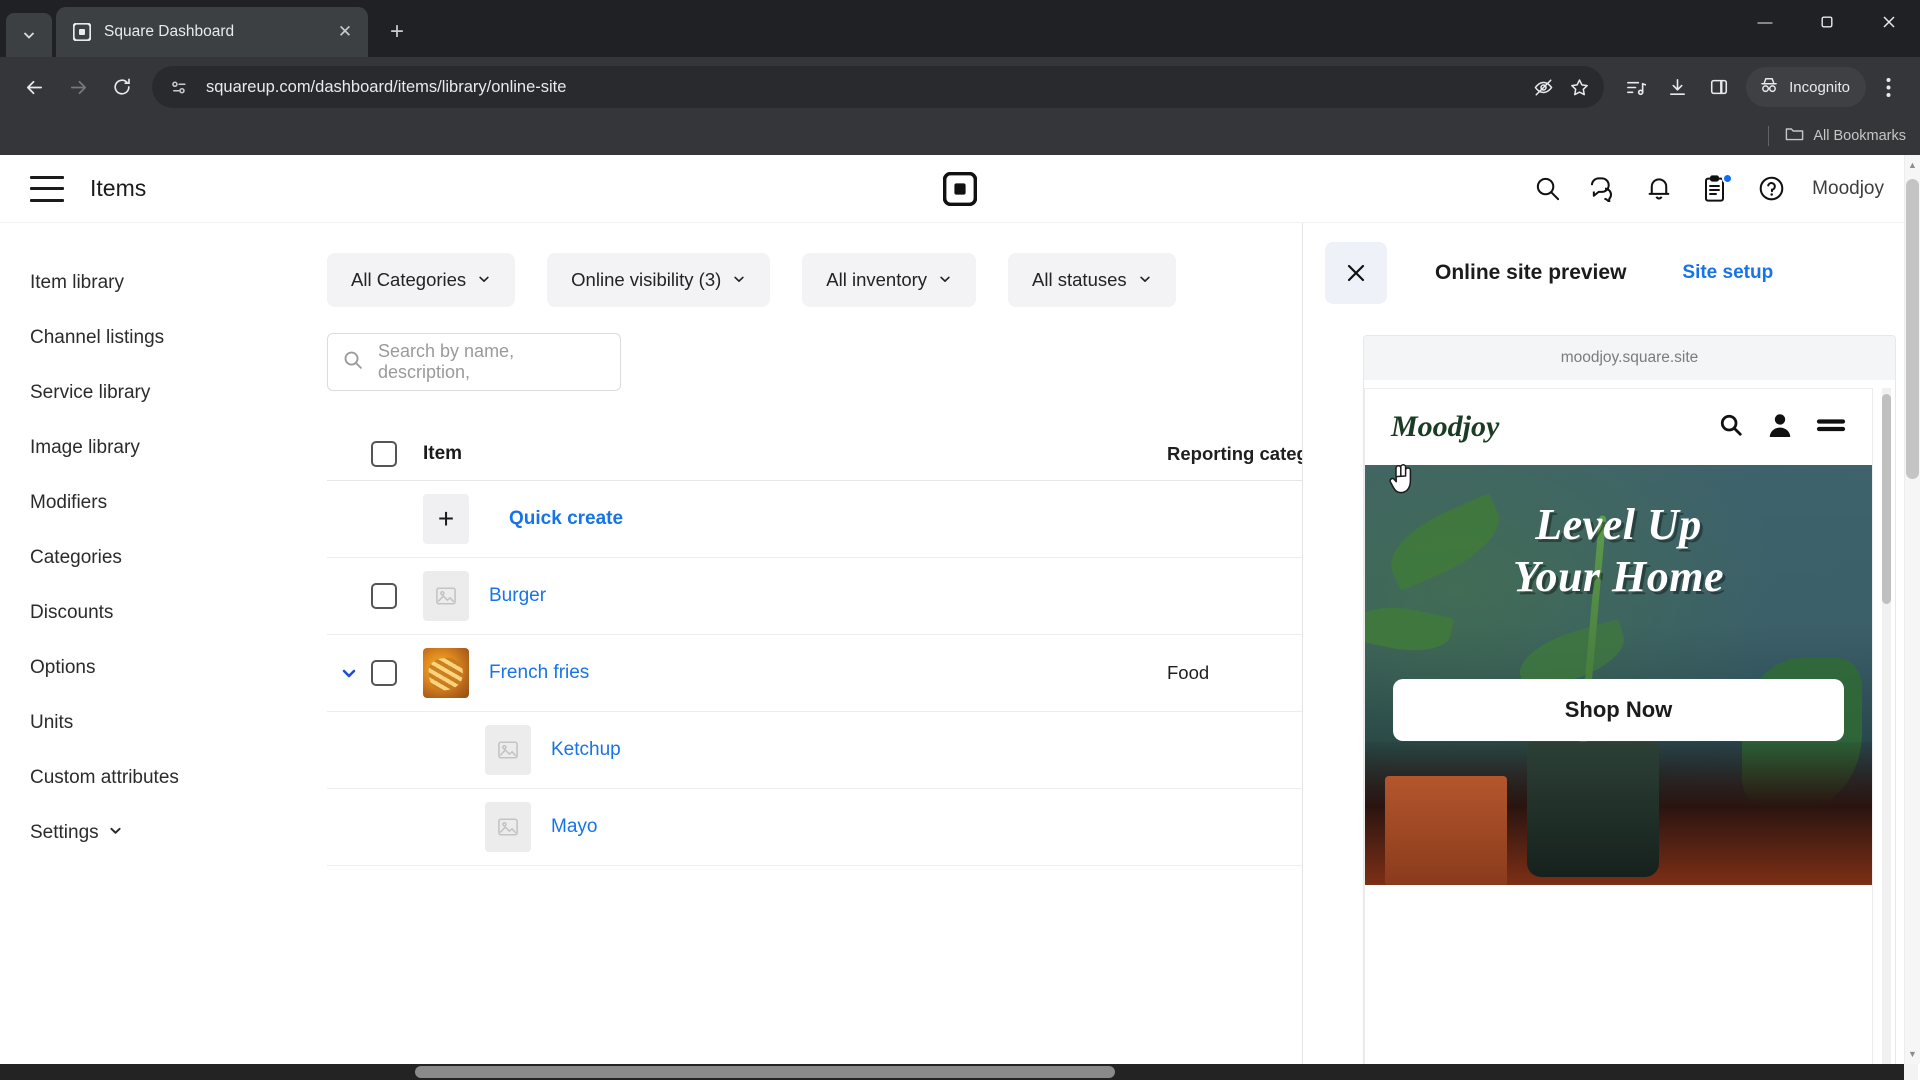  What do you see at coordinates (158, 337) in the screenshot?
I see `sidebar-item-channel-listings: Channel listings` at bounding box center [158, 337].